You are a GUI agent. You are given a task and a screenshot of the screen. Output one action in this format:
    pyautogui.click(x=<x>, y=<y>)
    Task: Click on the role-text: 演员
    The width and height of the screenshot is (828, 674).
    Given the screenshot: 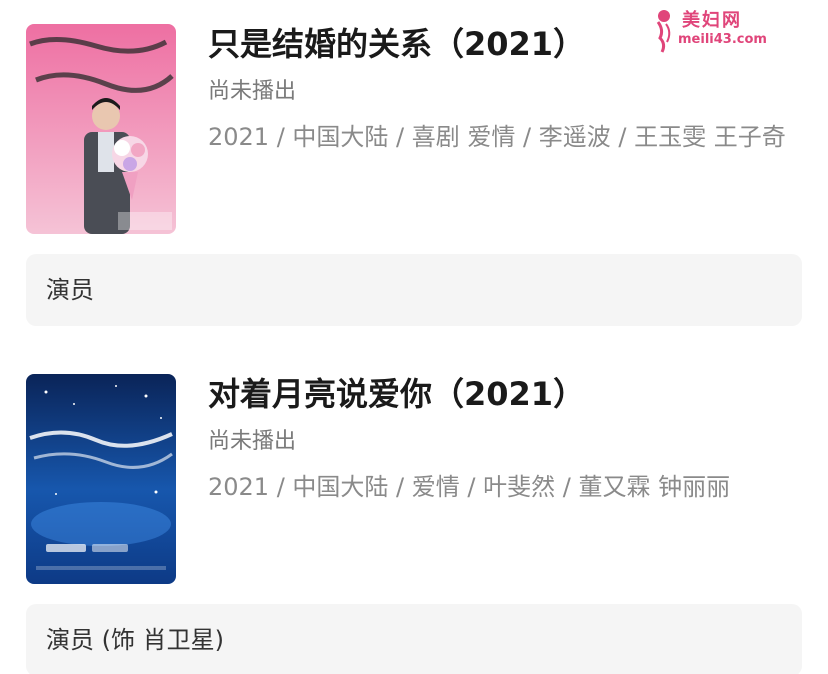 What is the action you would take?
    pyautogui.click(x=70, y=290)
    